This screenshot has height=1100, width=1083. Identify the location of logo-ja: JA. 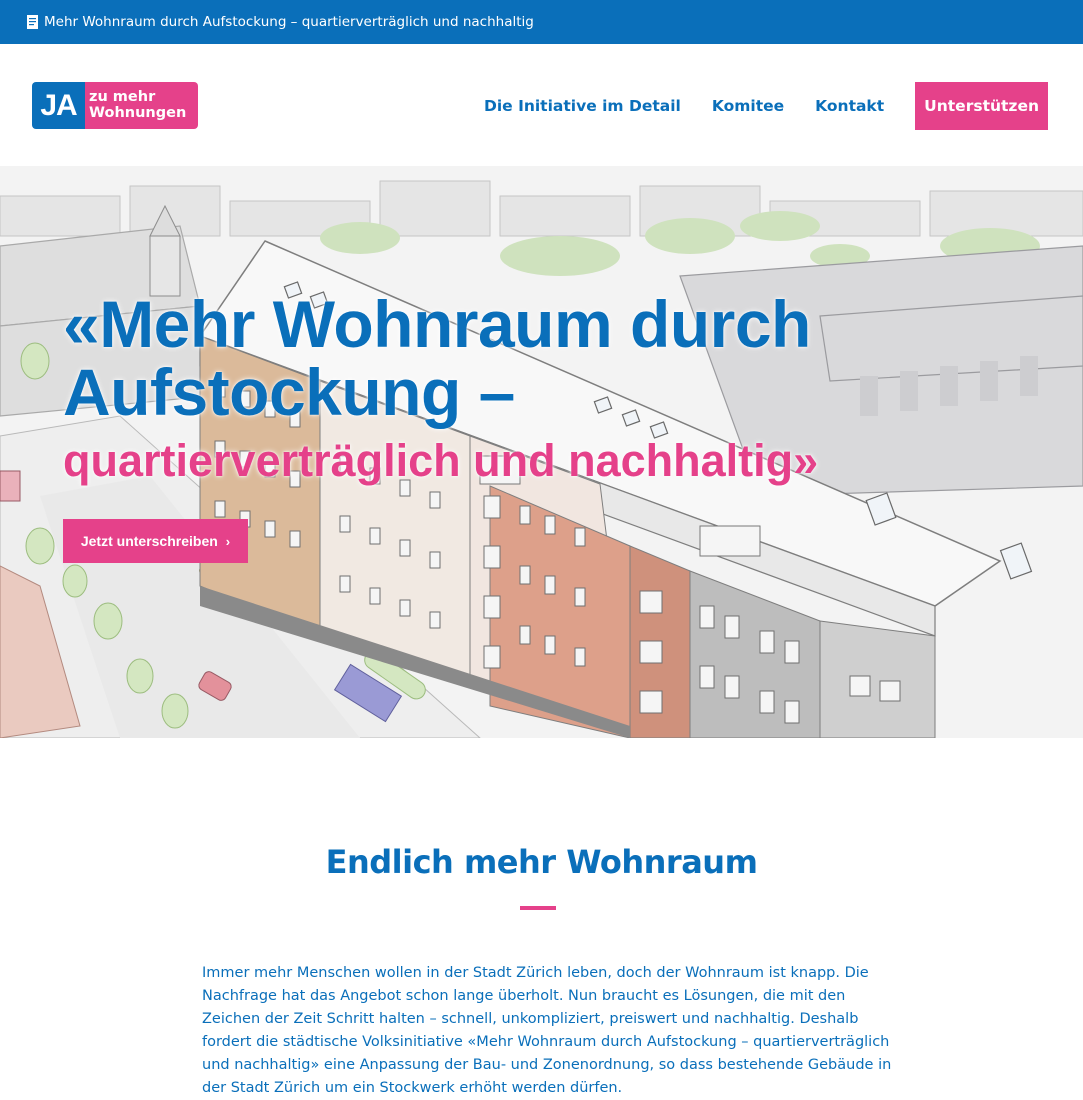
(58, 105).